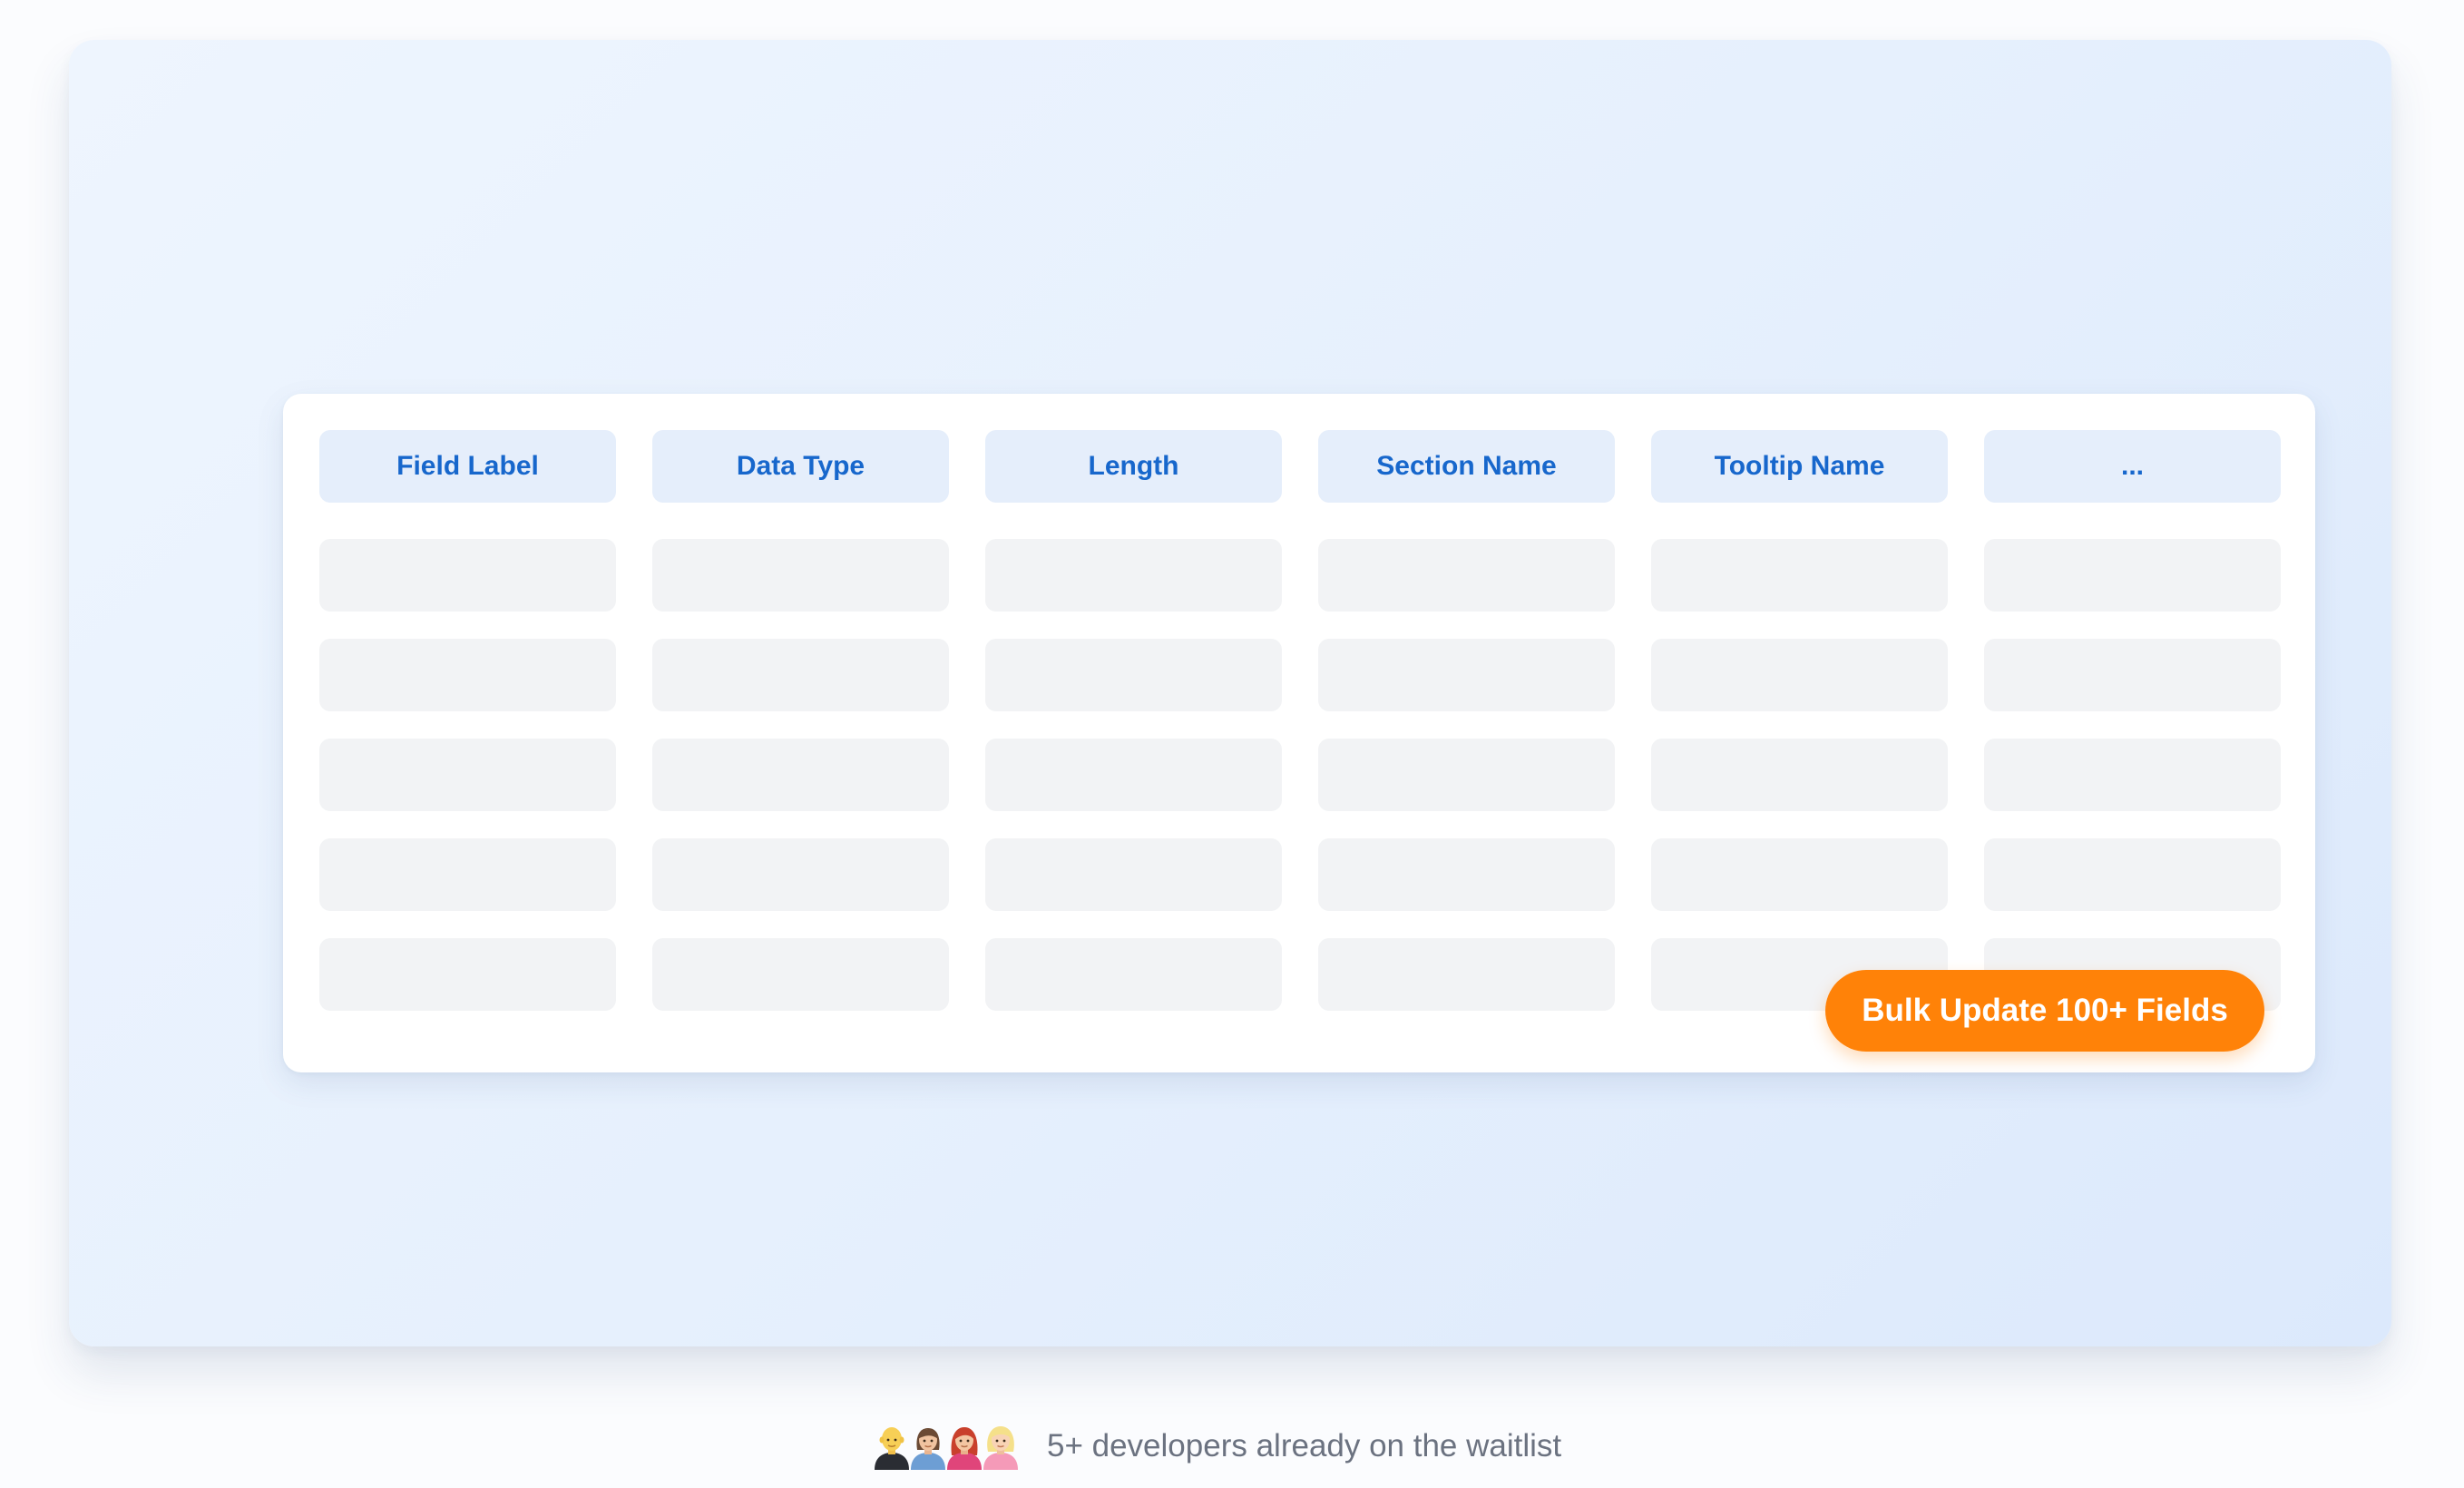 The width and height of the screenshot is (2464, 1488). I want to click on column-header-length: Length, so click(1133, 466).